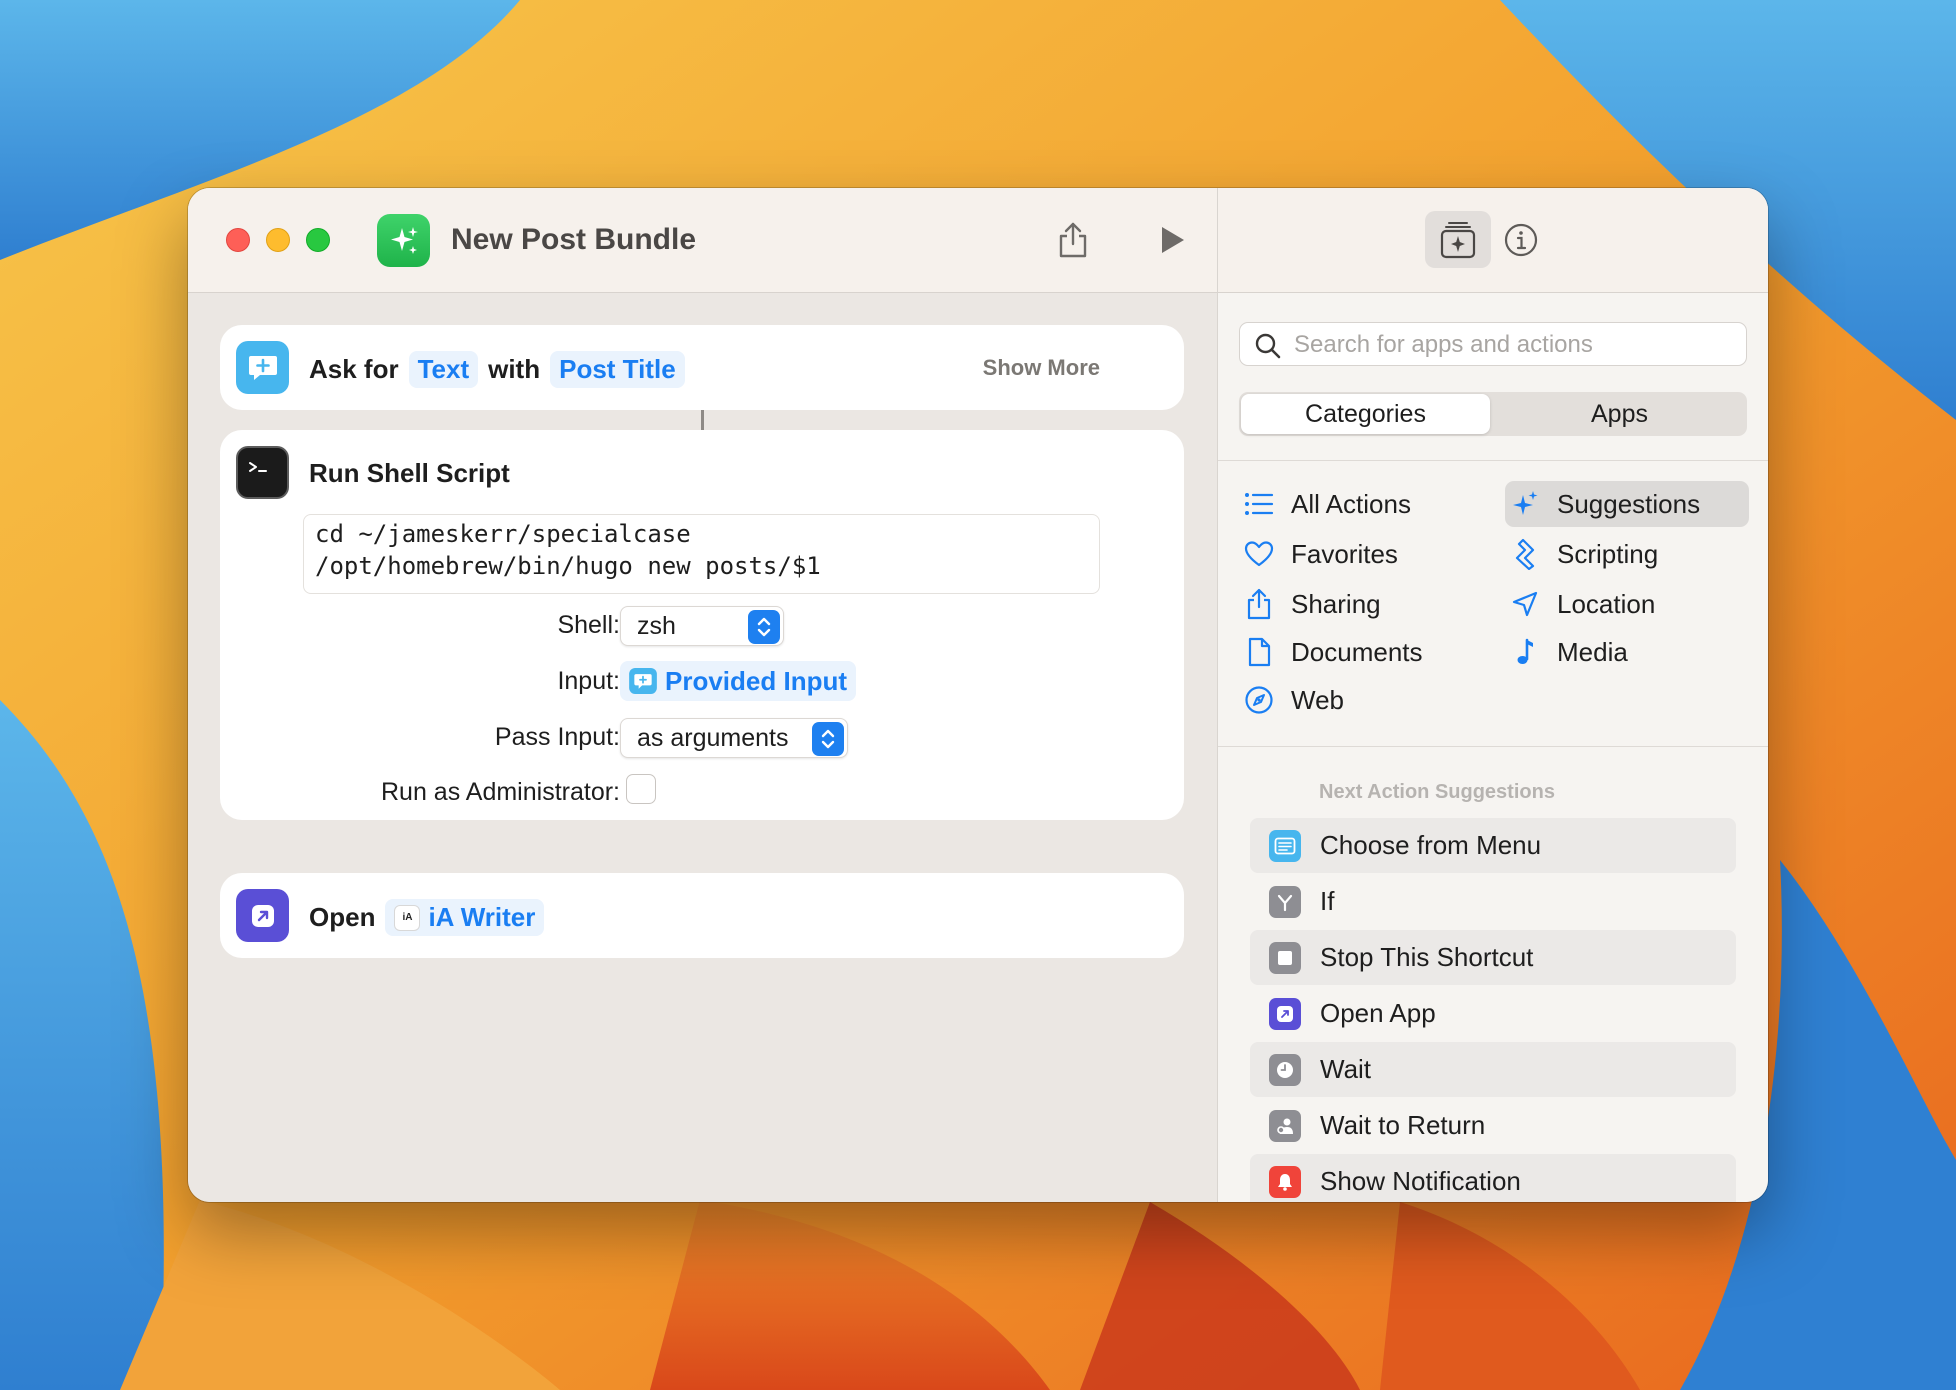 This screenshot has height=1390, width=1956. What do you see at coordinates (1521, 240) in the screenshot?
I see `info-icon` at bounding box center [1521, 240].